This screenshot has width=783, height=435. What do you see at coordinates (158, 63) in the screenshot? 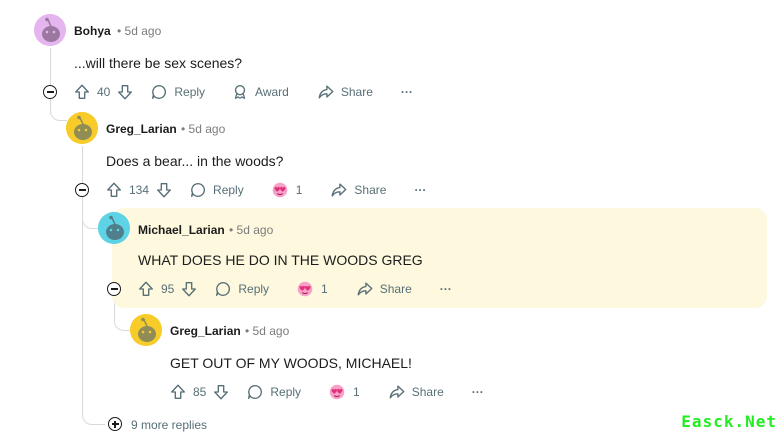
I see `comment-text: ...will there be sex scenes?` at bounding box center [158, 63].